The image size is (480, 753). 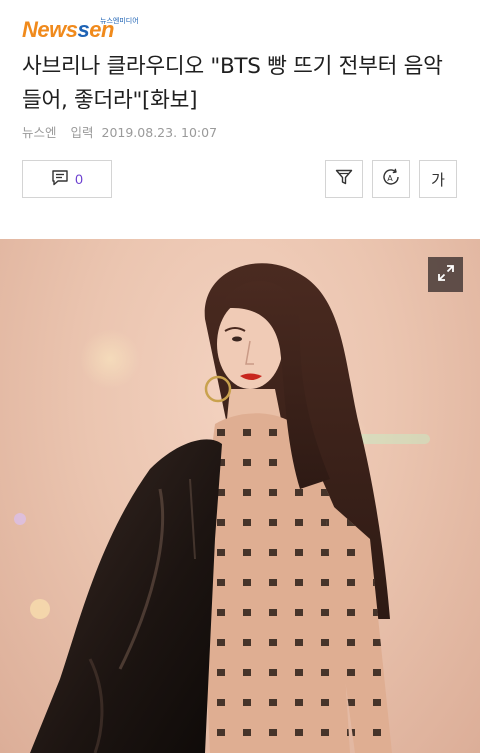 I want to click on filter-icon, so click(x=344, y=179).